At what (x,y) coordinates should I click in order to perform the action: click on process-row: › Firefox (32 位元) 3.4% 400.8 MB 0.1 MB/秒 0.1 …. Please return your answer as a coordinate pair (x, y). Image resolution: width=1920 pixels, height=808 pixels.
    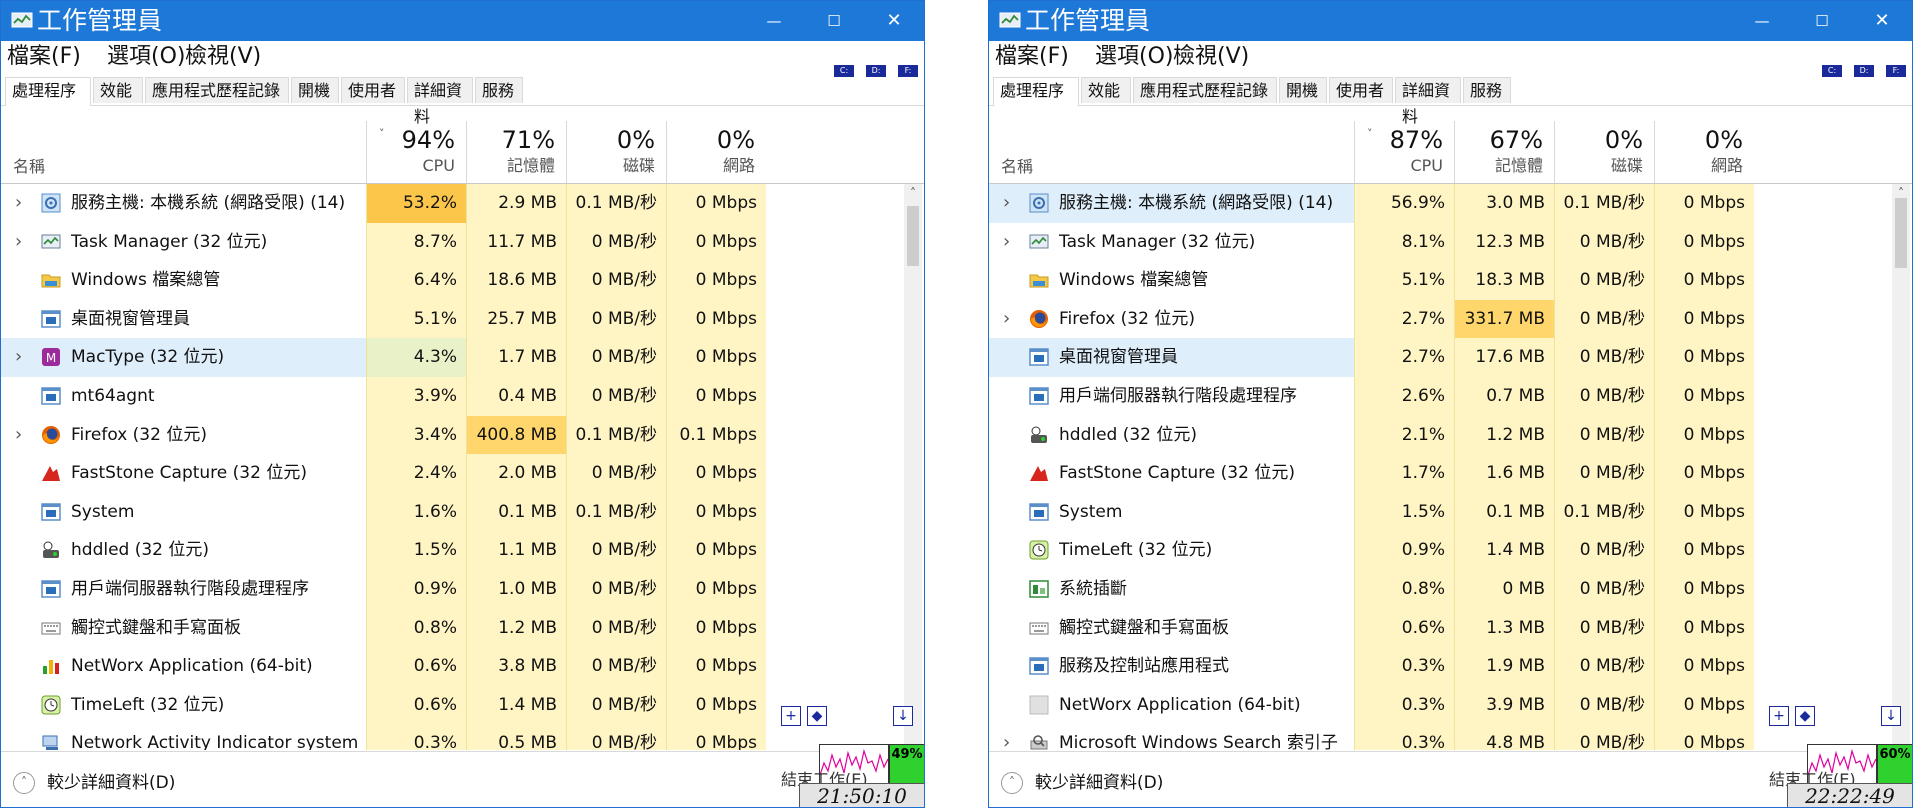
    Looking at the image, I should click on (452, 435).